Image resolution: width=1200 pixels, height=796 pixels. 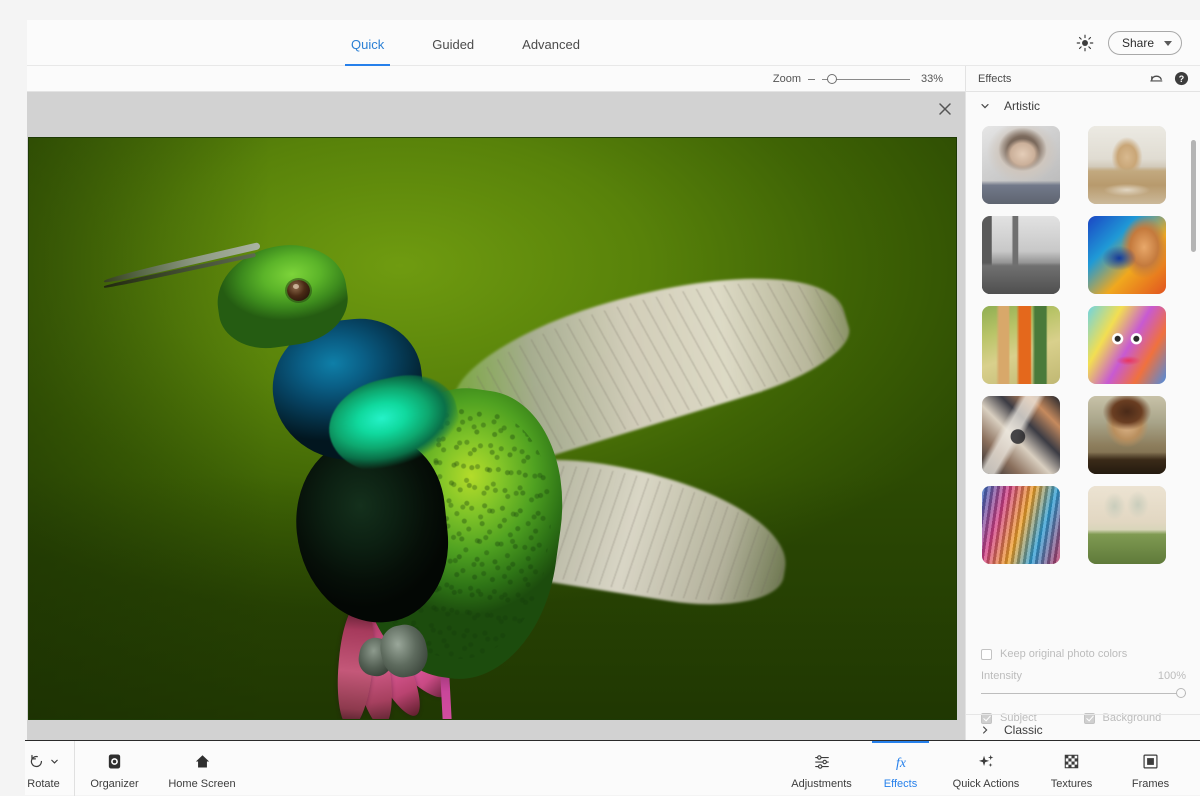 I want to click on rotate-button: Rotate, so click(x=44, y=768).